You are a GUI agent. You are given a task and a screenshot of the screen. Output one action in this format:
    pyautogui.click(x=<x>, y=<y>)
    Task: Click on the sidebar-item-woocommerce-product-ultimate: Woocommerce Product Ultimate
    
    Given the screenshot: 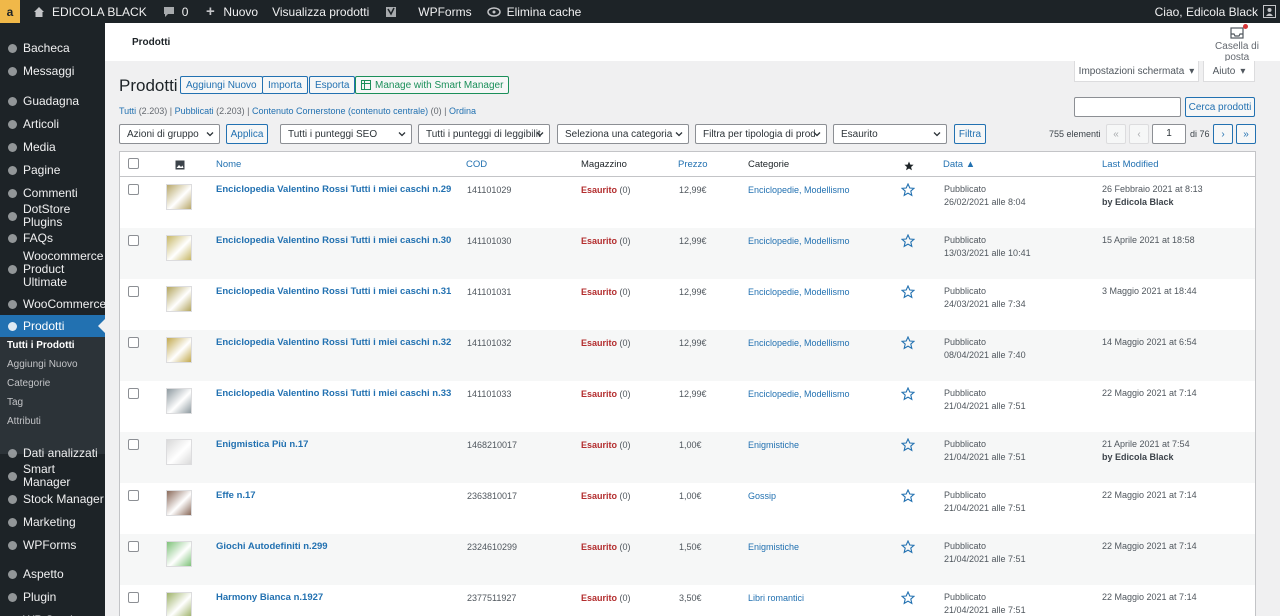 What is the action you would take?
    pyautogui.click(x=52, y=269)
    